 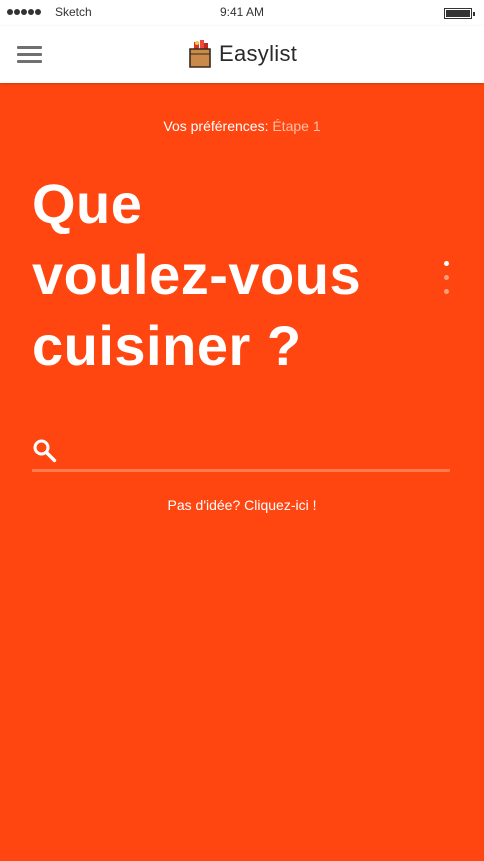 I want to click on preferences-label: Vos préférences:, so click(x=216, y=126).